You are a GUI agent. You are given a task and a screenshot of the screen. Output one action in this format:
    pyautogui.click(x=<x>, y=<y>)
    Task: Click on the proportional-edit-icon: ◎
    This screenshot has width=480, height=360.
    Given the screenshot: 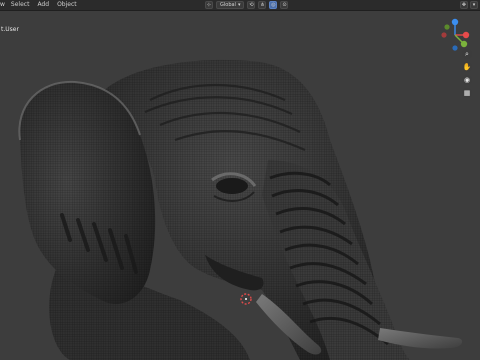 What is the action you would take?
    pyautogui.click(x=273, y=5)
    